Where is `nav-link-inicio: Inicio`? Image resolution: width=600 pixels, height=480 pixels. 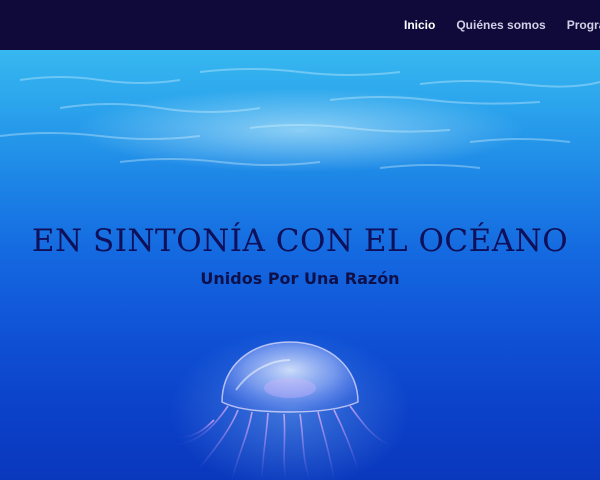 nav-link-inicio: Inicio is located at coordinates (419, 25).